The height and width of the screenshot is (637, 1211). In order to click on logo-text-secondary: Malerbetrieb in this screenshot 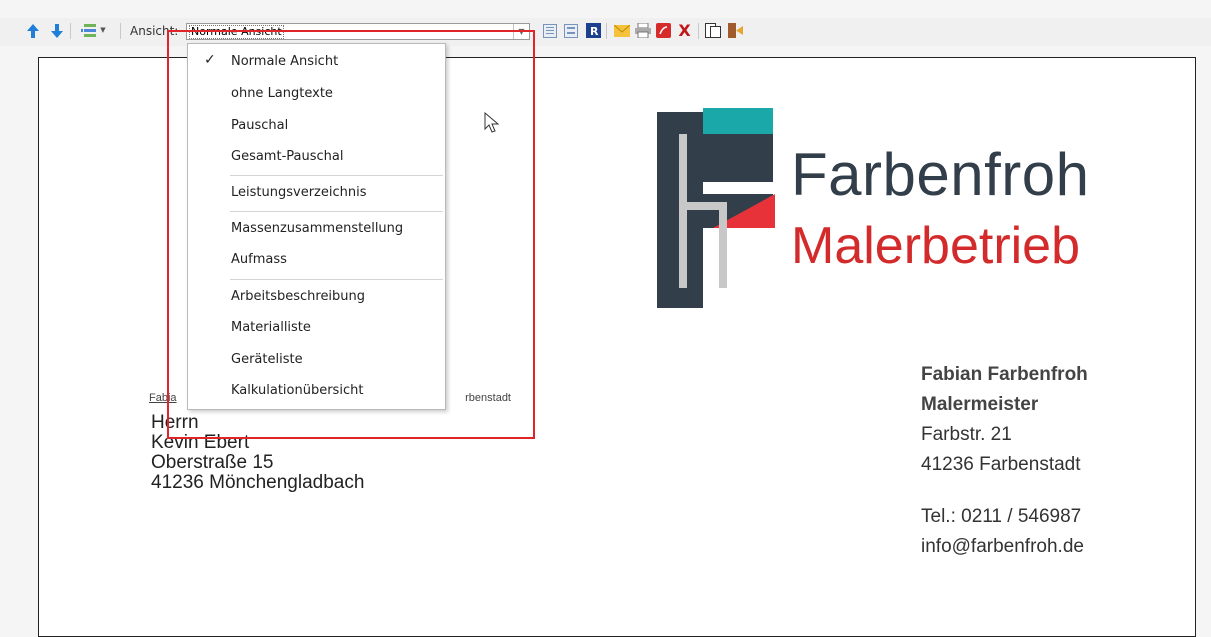, I will do `click(936, 246)`.